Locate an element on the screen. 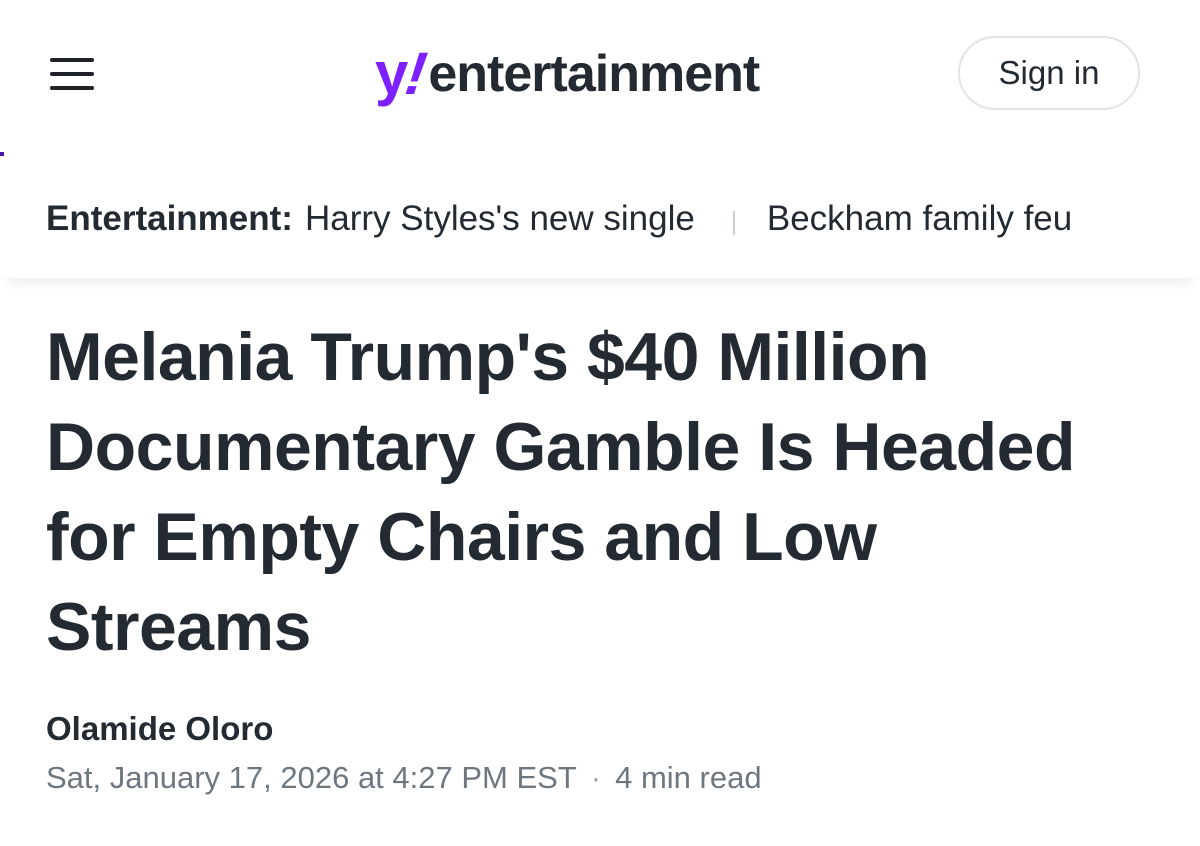  trending-divider is located at coordinates (733, 223).